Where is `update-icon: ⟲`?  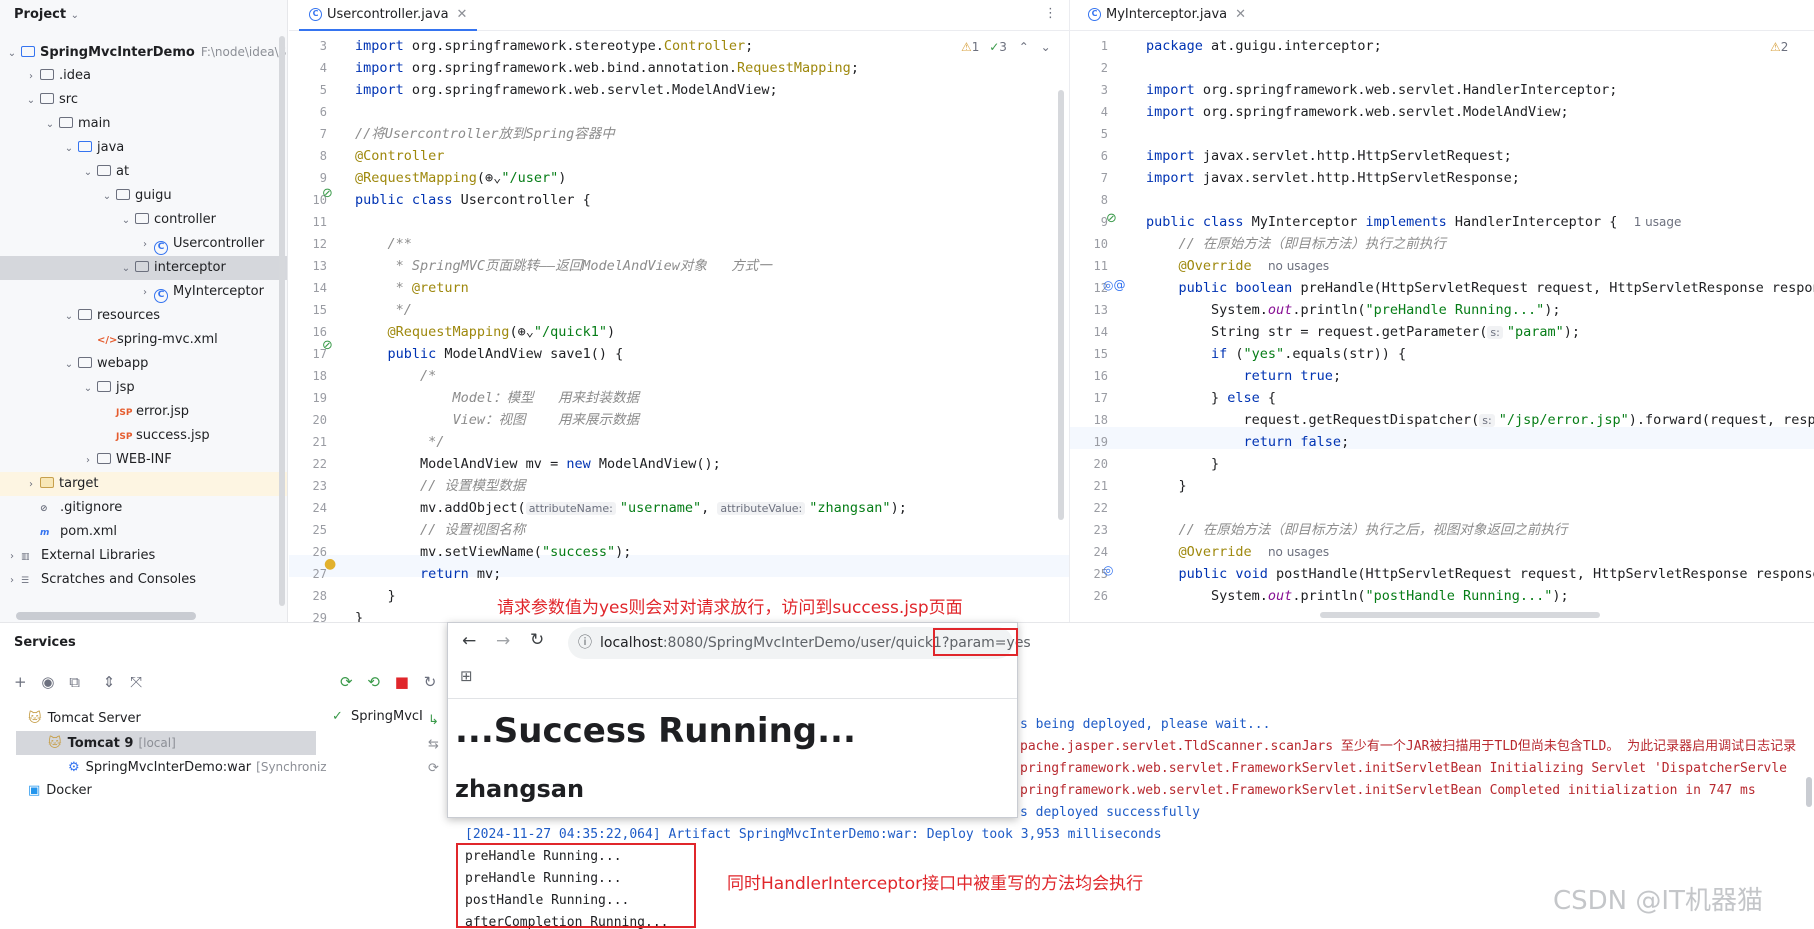
update-icon: ⟲ is located at coordinates (373, 682).